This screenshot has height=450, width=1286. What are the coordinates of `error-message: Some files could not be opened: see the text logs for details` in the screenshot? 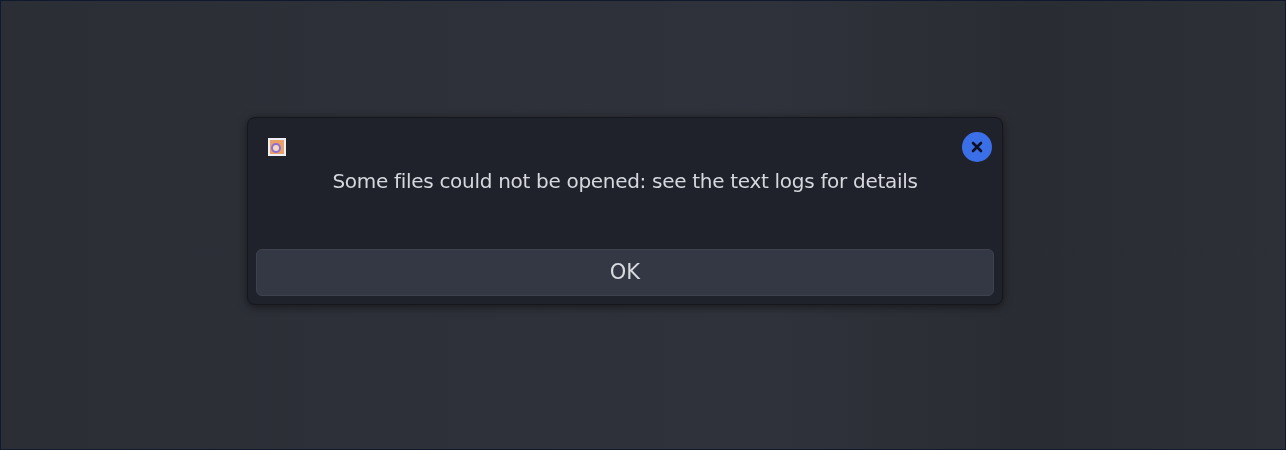 It's located at (625, 181).